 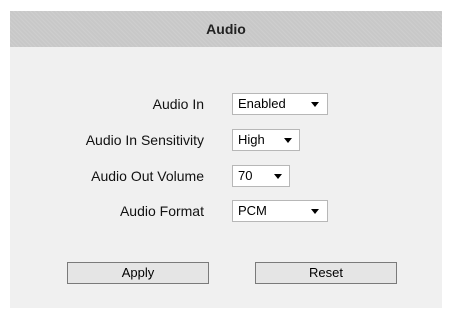 I want to click on audio-in-sensitivity-select: High, so click(x=266, y=140).